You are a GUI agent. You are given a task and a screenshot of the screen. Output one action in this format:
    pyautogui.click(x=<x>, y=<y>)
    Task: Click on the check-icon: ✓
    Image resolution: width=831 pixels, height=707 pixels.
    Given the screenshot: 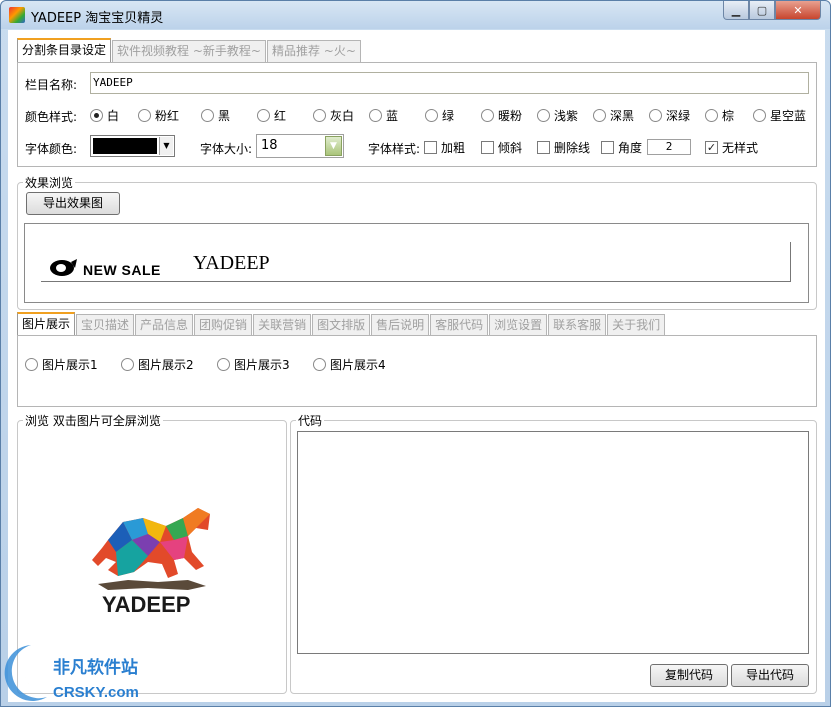 What is the action you would take?
    pyautogui.click(x=711, y=147)
    